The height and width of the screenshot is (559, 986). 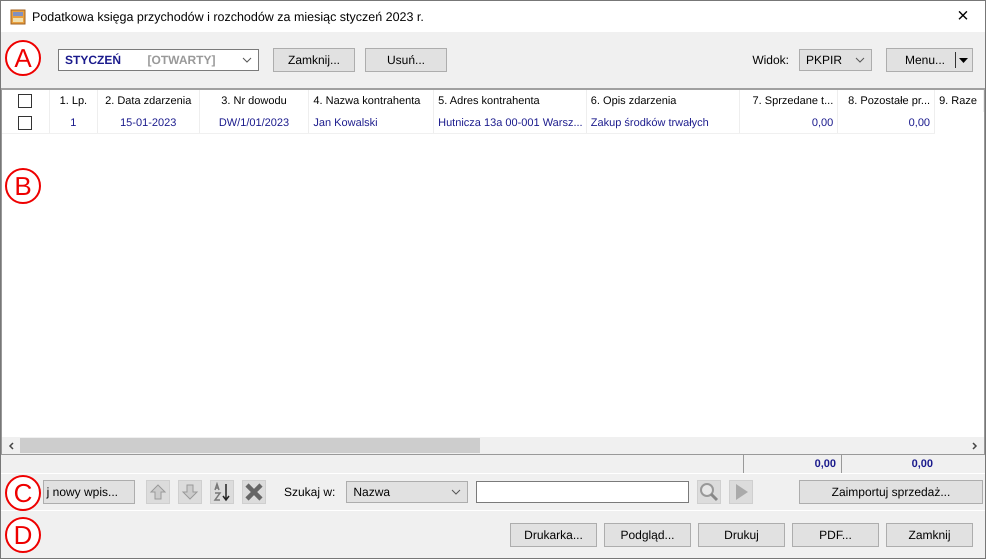 I want to click on table-cell: 1, so click(x=73, y=122).